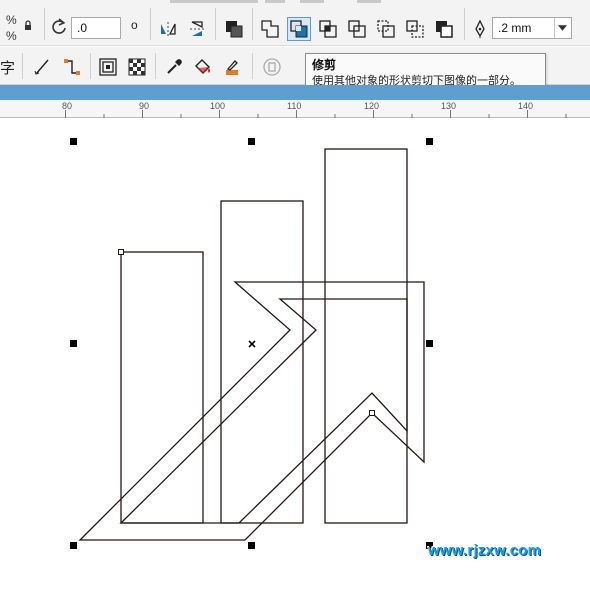 The image size is (590, 590). Describe the element at coordinates (8, 68) in the screenshot. I see `text-tool-label: 字` at that location.